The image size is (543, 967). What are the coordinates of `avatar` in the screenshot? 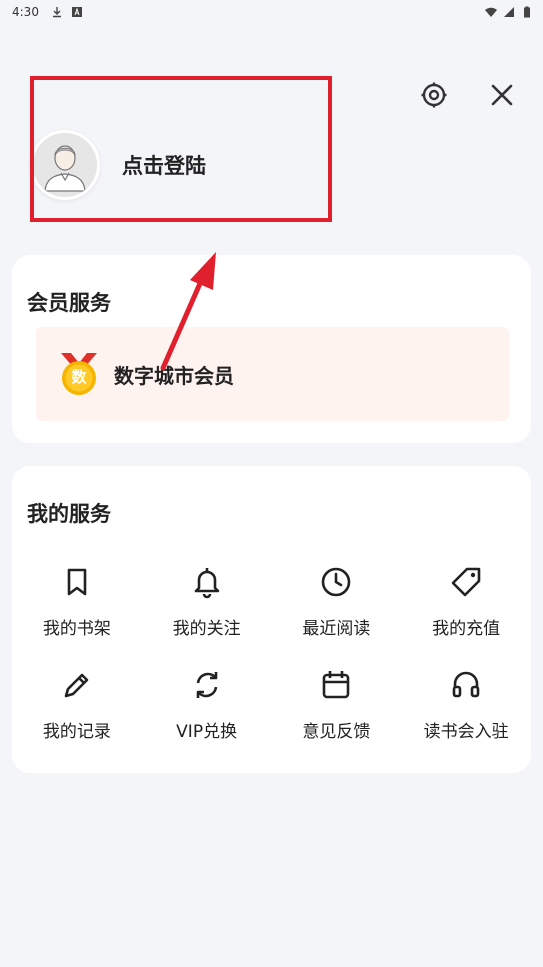 It's located at (65, 165).